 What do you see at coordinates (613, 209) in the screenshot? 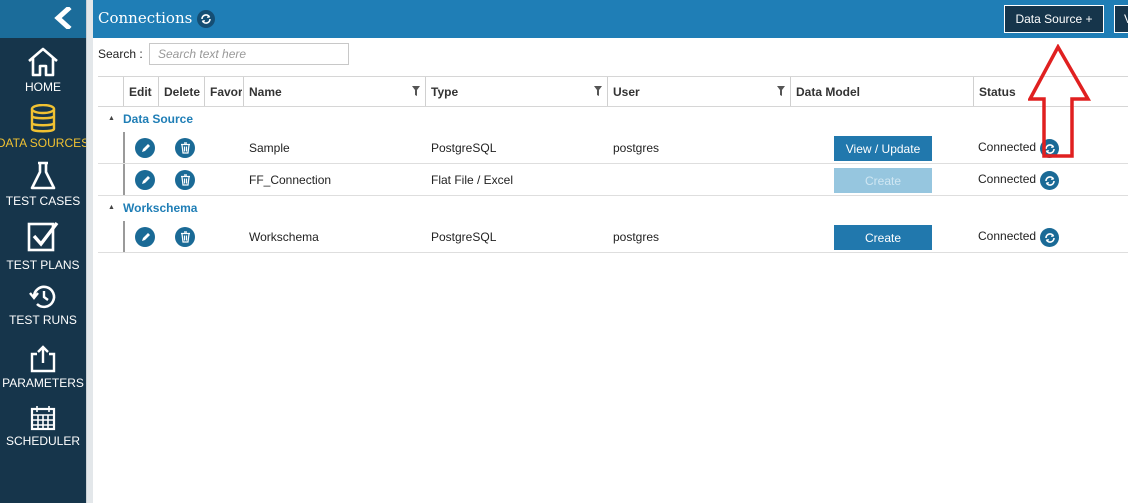
I see `group-header: ▲ Workschema` at bounding box center [613, 209].